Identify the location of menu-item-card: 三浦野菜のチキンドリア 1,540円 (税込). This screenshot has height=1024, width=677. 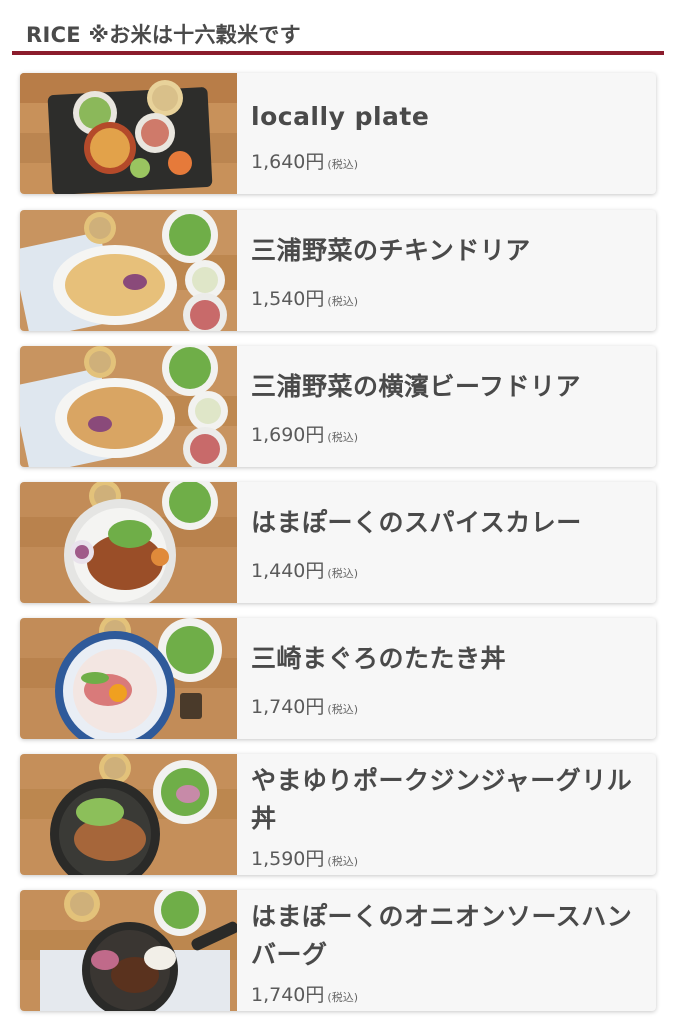
(338, 270).